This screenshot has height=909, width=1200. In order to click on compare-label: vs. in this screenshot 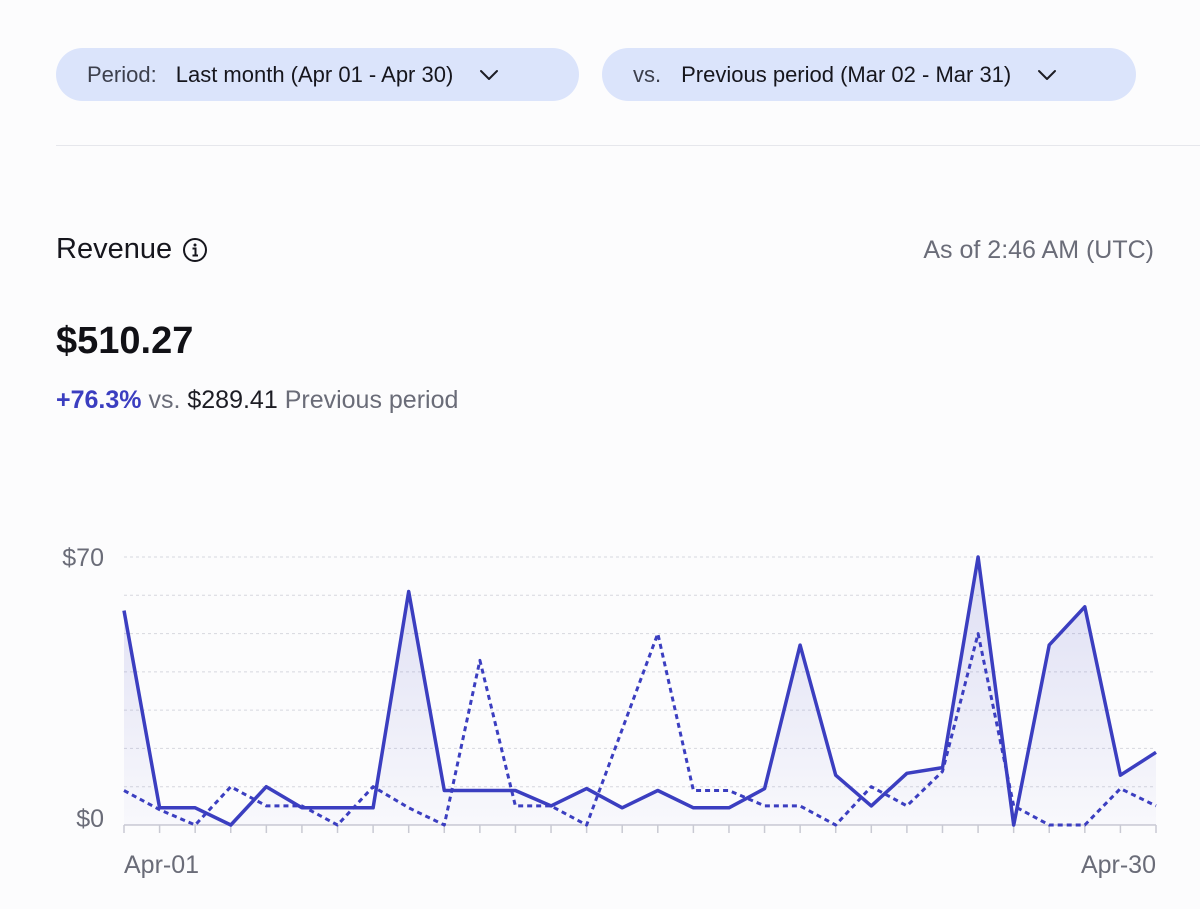, I will do `click(647, 74)`.